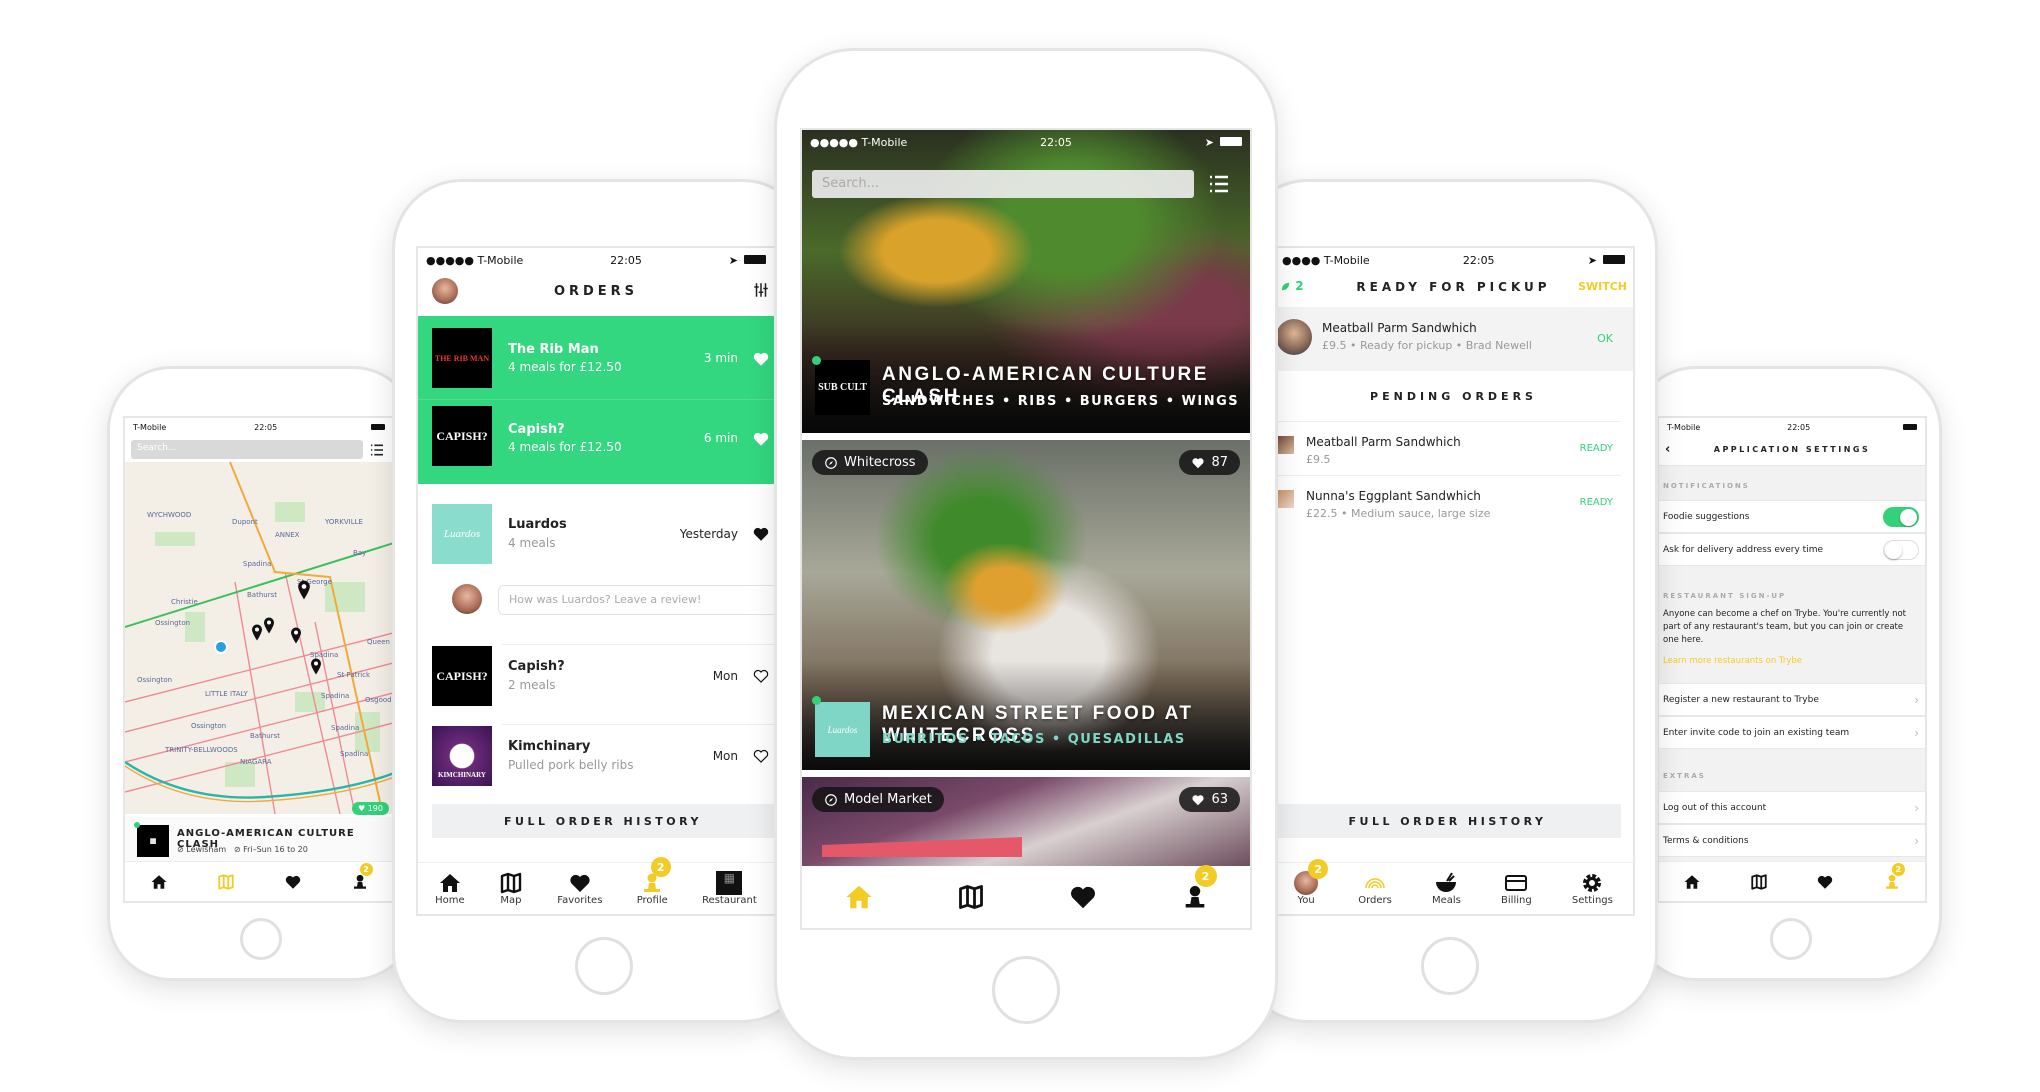 The width and height of the screenshot is (2040, 1092). What do you see at coordinates (1792, 807) in the screenshot?
I see `logout-row: Log out of this account ›` at bounding box center [1792, 807].